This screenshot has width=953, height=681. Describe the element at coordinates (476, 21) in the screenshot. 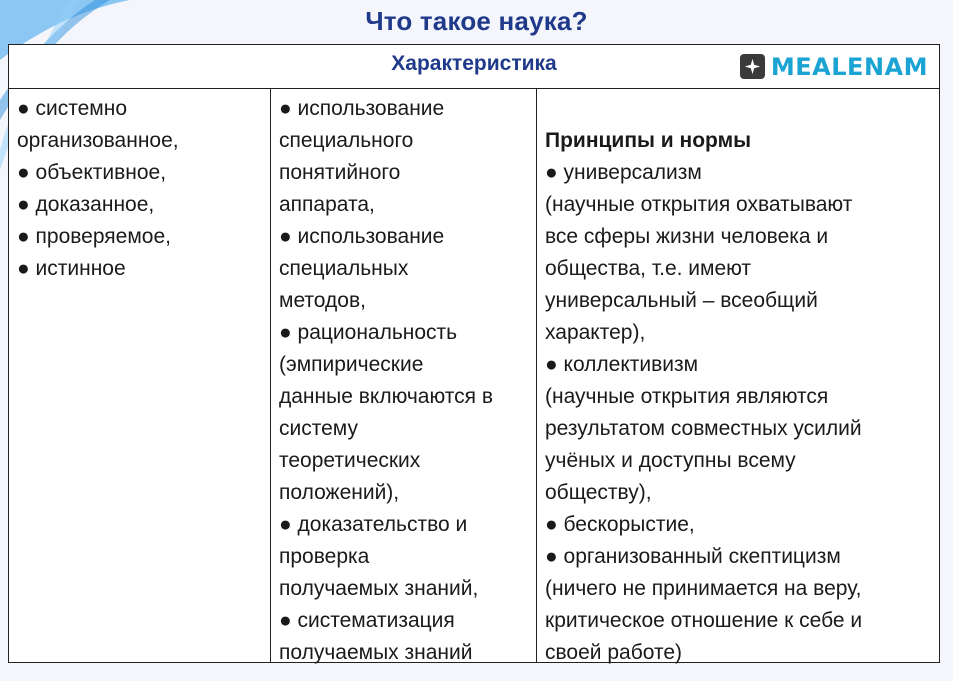

I see `page-title: Что такое наука?` at that location.